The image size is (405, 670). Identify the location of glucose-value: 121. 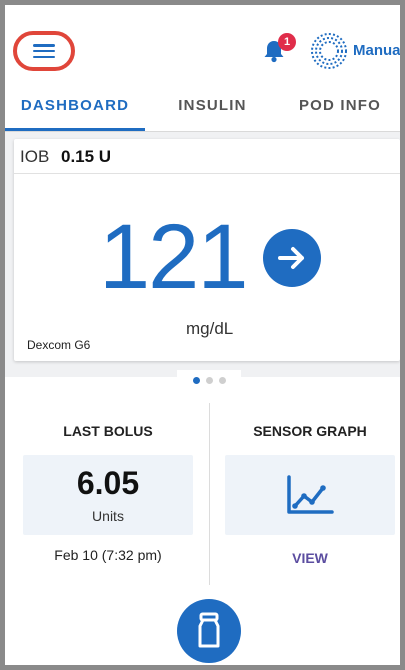
(173, 257).